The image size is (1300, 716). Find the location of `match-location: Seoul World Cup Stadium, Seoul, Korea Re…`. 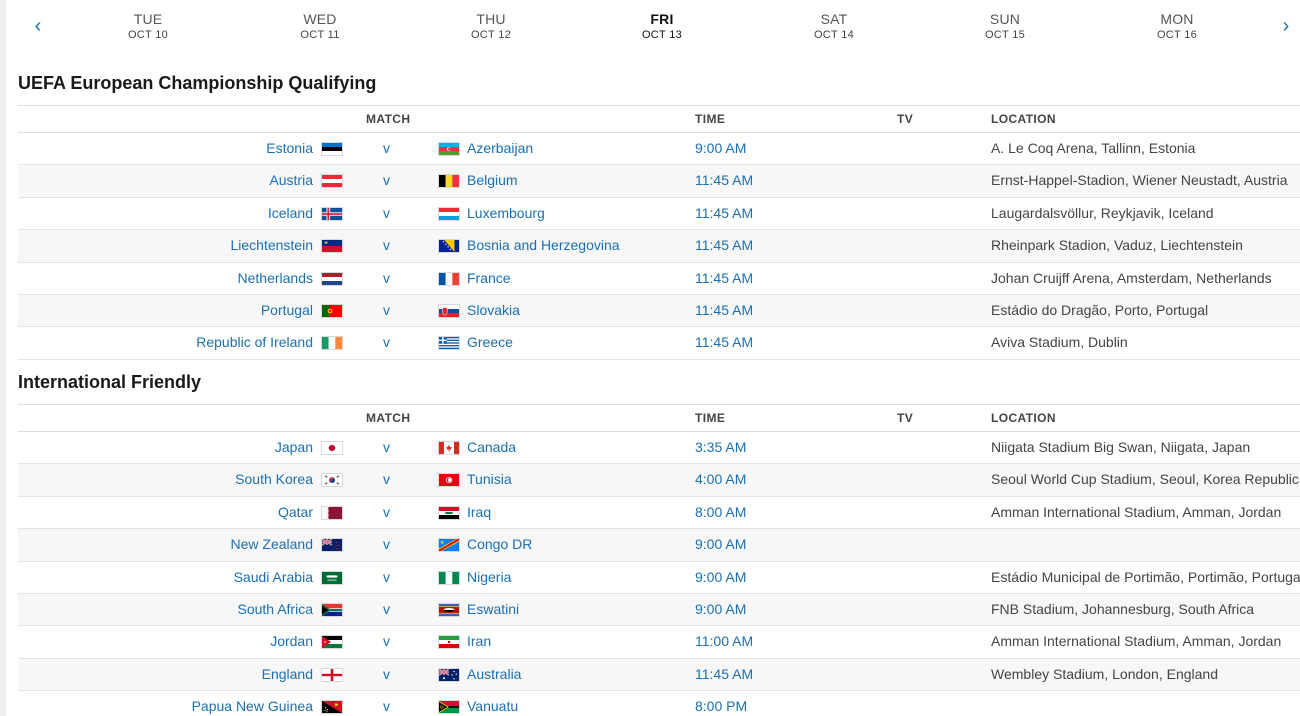

match-location: Seoul World Cup Stadium, Seoul, Korea Re… is located at coordinates (1145, 479).